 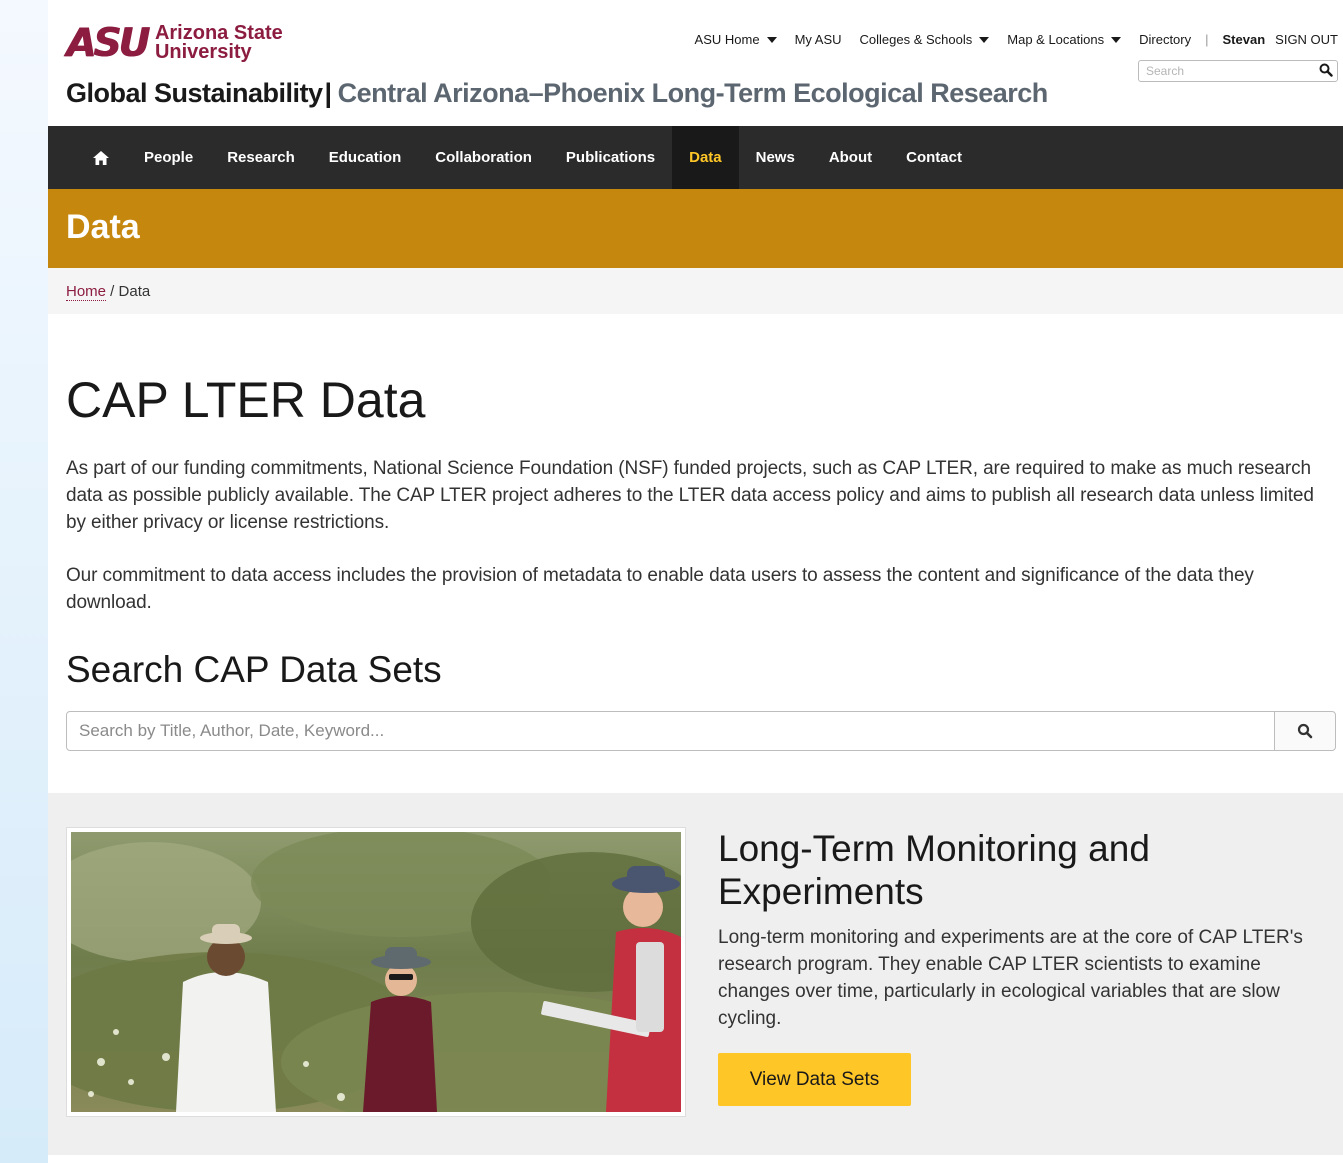 What do you see at coordinates (775, 157) in the screenshot?
I see `nav-item-news: News` at bounding box center [775, 157].